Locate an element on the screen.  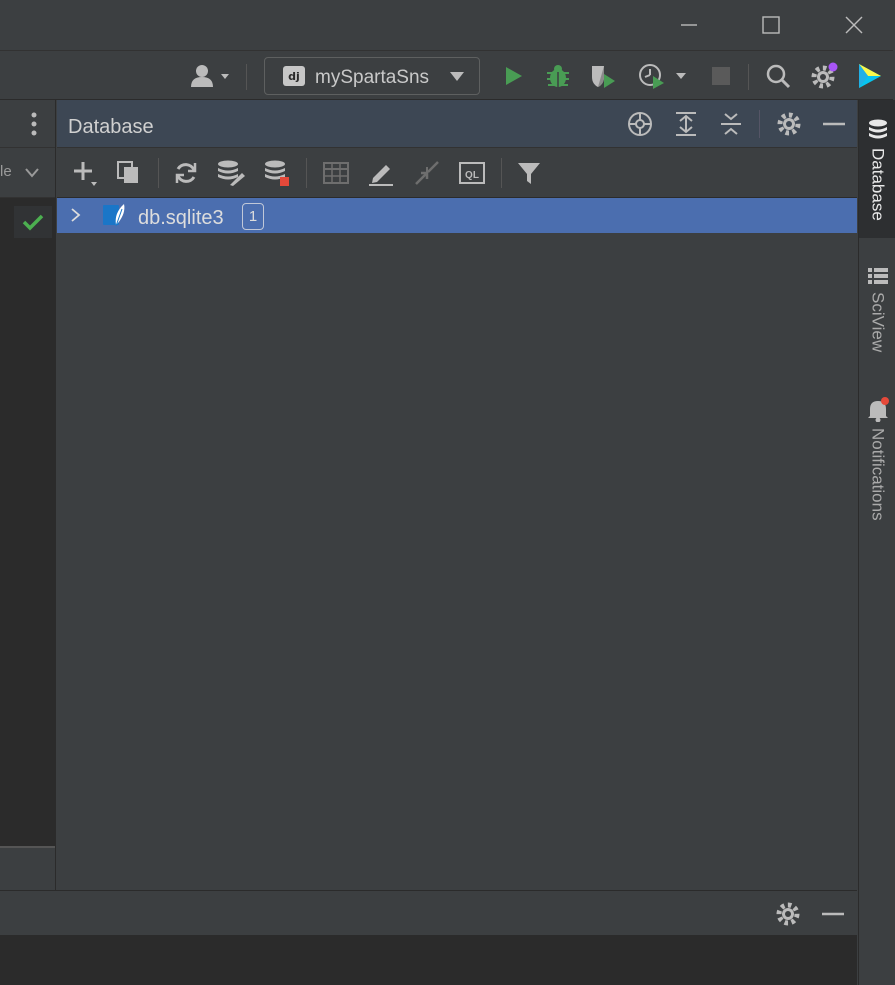
maximize-icon is located at coordinates (771, 25).